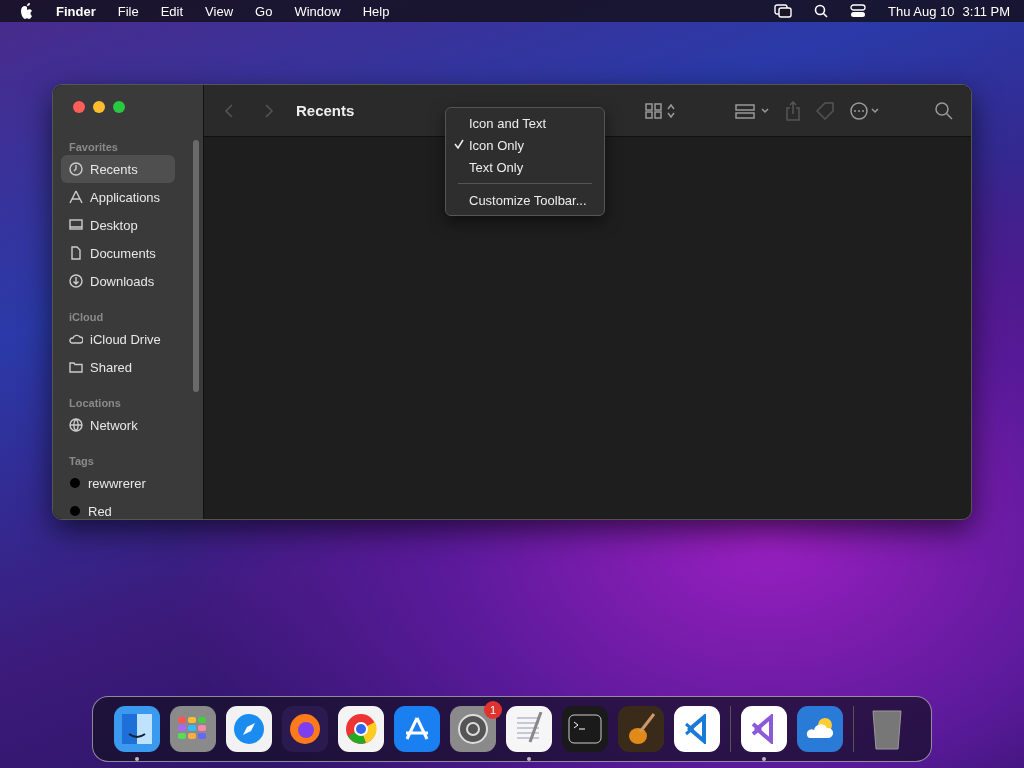 The height and width of the screenshot is (768, 1024). What do you see at coordinates (697, 729) in the screenshot?
I see `code-editor-icon` at bounding box center [697, 729].